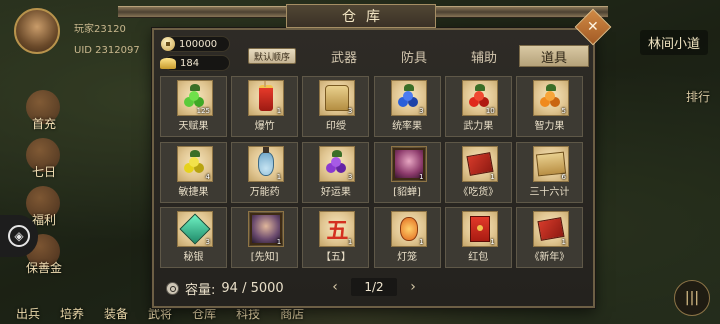 The width and height of the screenshot is (720, 324). Describe the element at coordinates (107, 50) in the screenshot. I see `player-uid: UID 2312097` at that location.